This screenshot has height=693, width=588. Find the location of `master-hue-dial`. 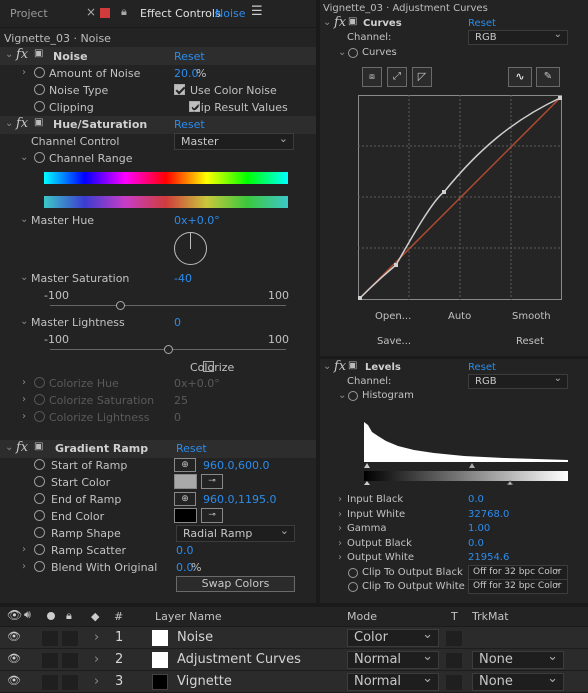

master-hue-dial is located at coordinates (190, 248).